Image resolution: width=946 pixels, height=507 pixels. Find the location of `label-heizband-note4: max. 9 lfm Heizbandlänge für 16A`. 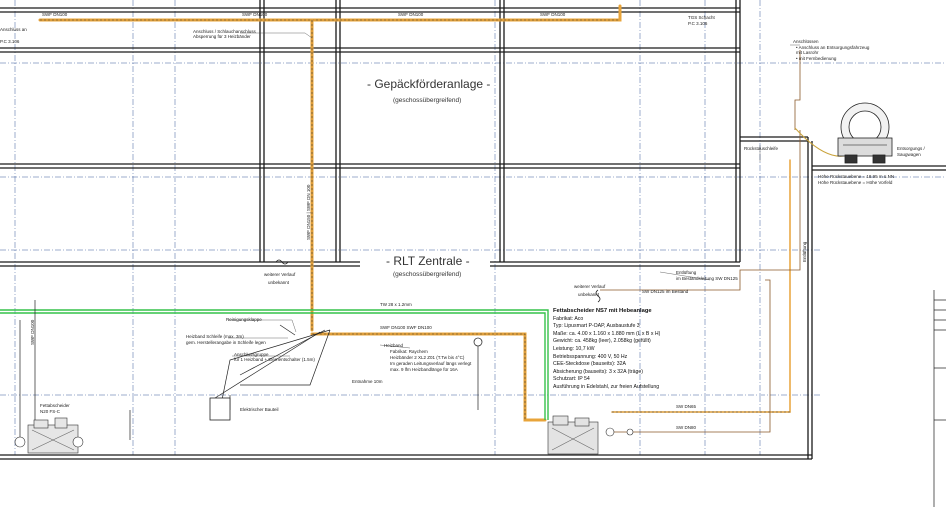

label-heizband-note4: max. 9 lfm Heizbandlänge für 16A is located at coordinates (424, 369).